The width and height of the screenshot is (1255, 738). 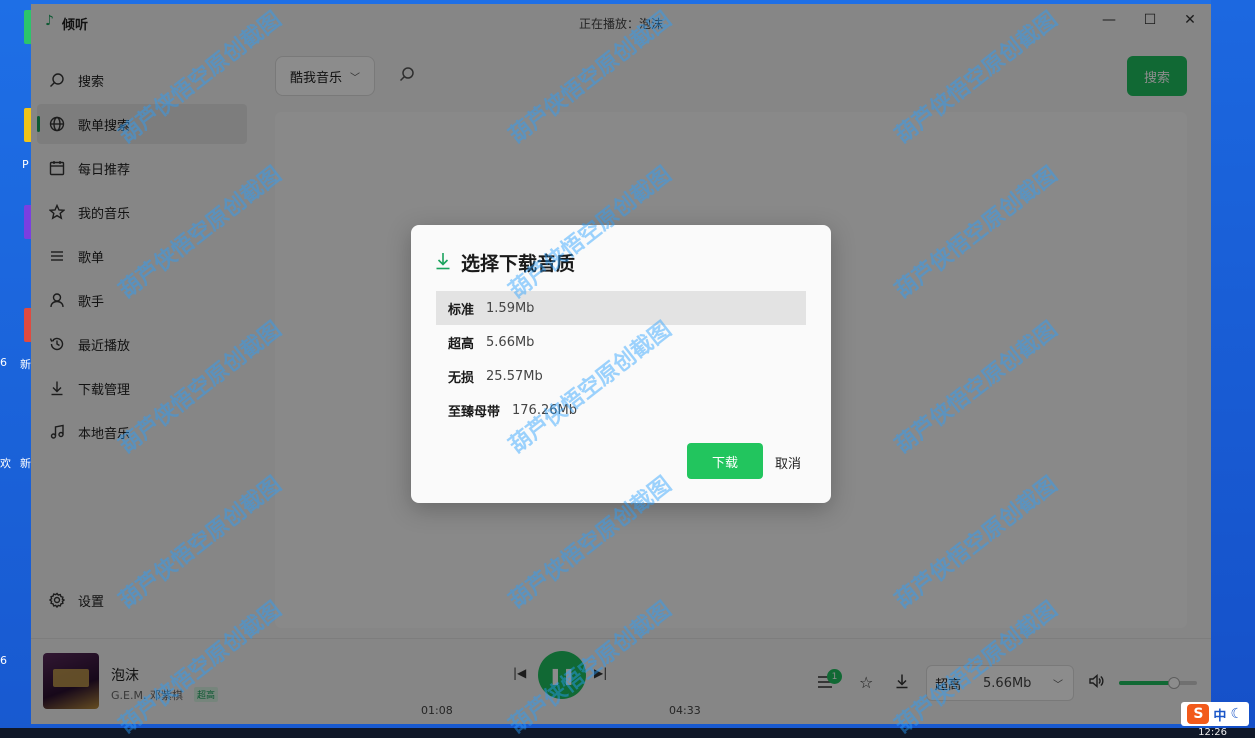 What do you see at coordinates (788, 462) in the screenshot?
I see `cancel-button: 取消` at bounding box center [788, 462].